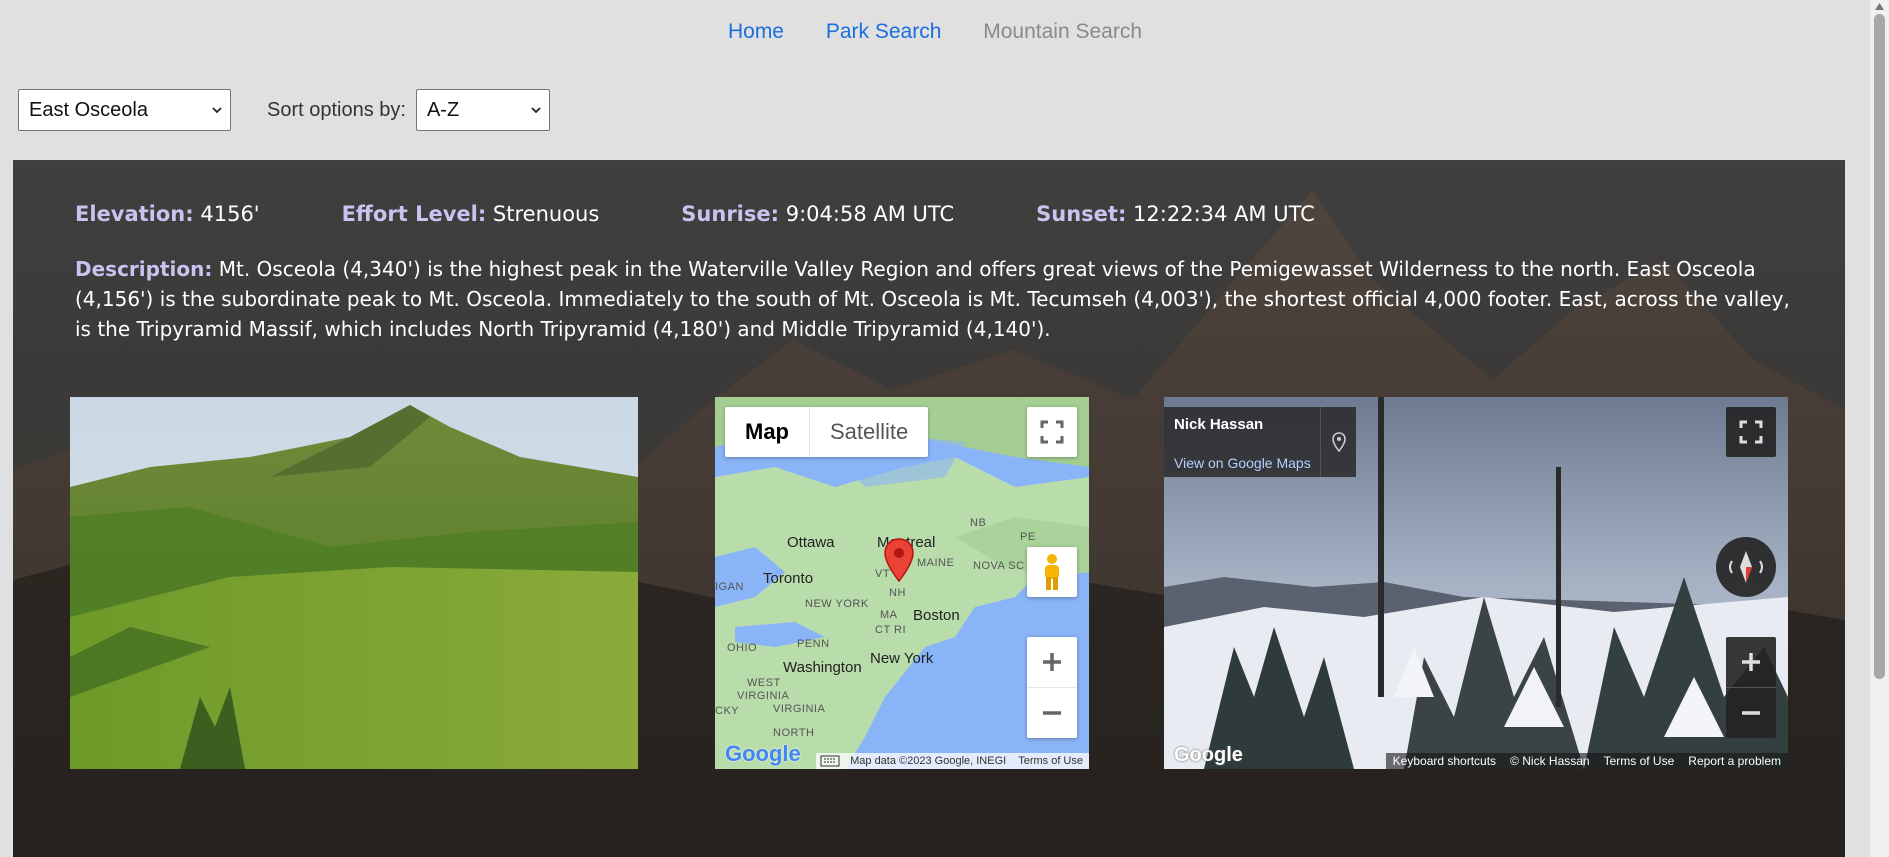  I want to click on street-view-zoom-out-button, so click(1751, 713).